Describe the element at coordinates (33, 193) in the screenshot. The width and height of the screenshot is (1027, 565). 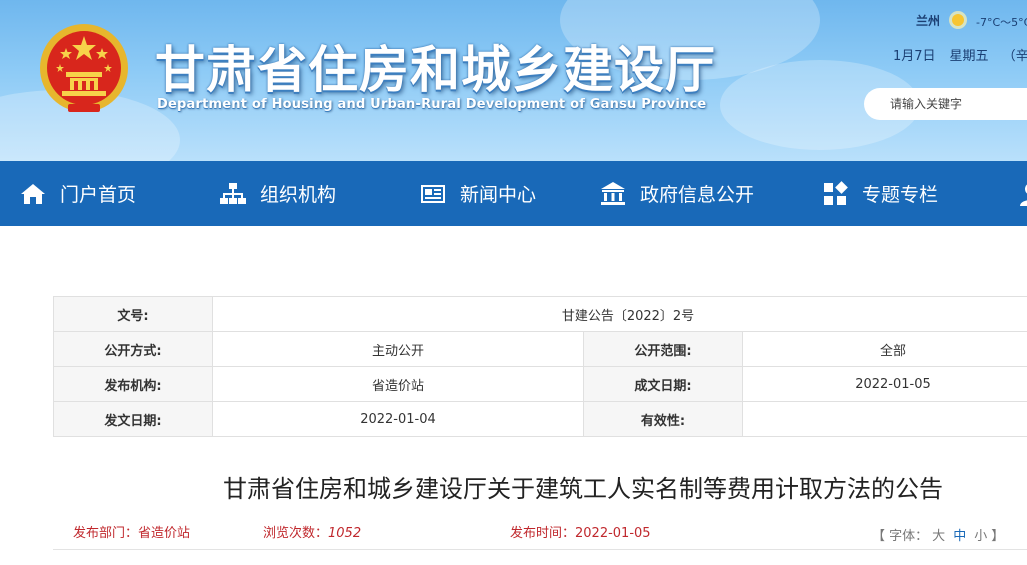
I see `home-icon` at that location.